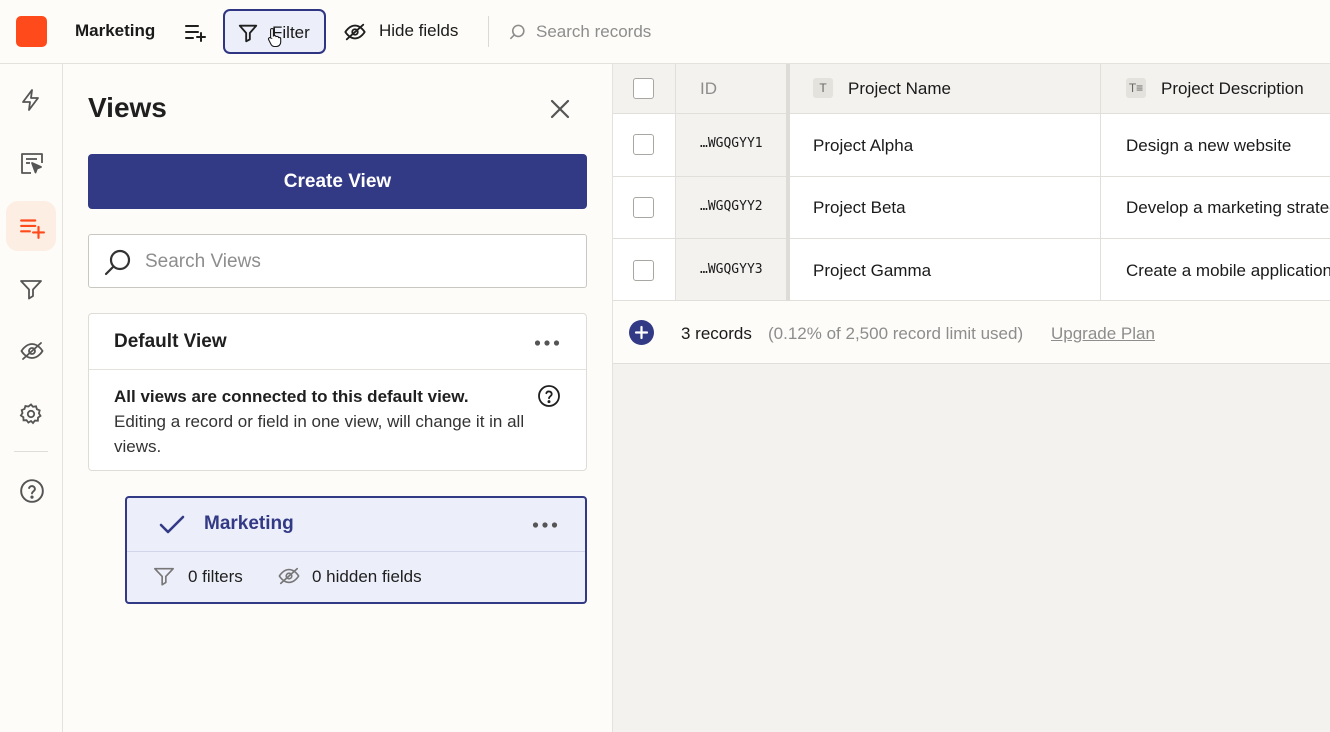 This screenshot has width=1330, height=732. What do you see at coordinates (859, 207) in the screenshot?
I see `project-name: Project Beta` at bounding box center [859, 207].